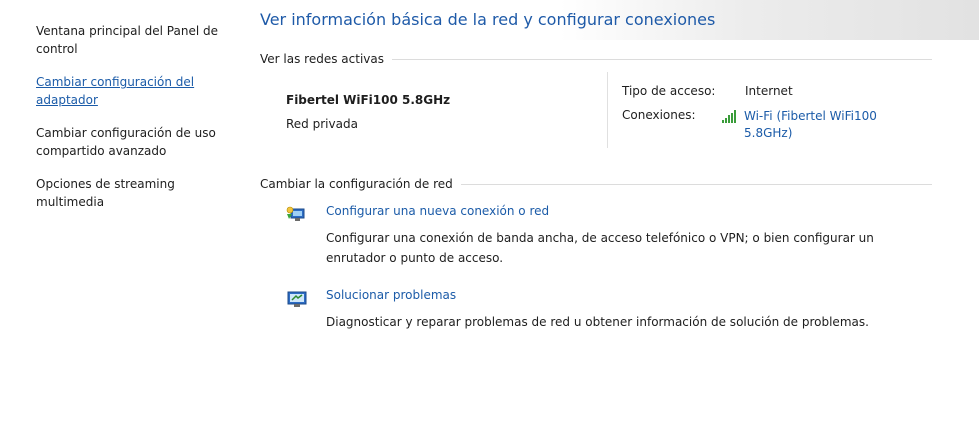 Image resolution: width=979 pixels, height=437 pixels. I want to click on wifi-connection-link: Wi-Fi (Fibertel WiFi100 5.8GHz), so click(822, 125).